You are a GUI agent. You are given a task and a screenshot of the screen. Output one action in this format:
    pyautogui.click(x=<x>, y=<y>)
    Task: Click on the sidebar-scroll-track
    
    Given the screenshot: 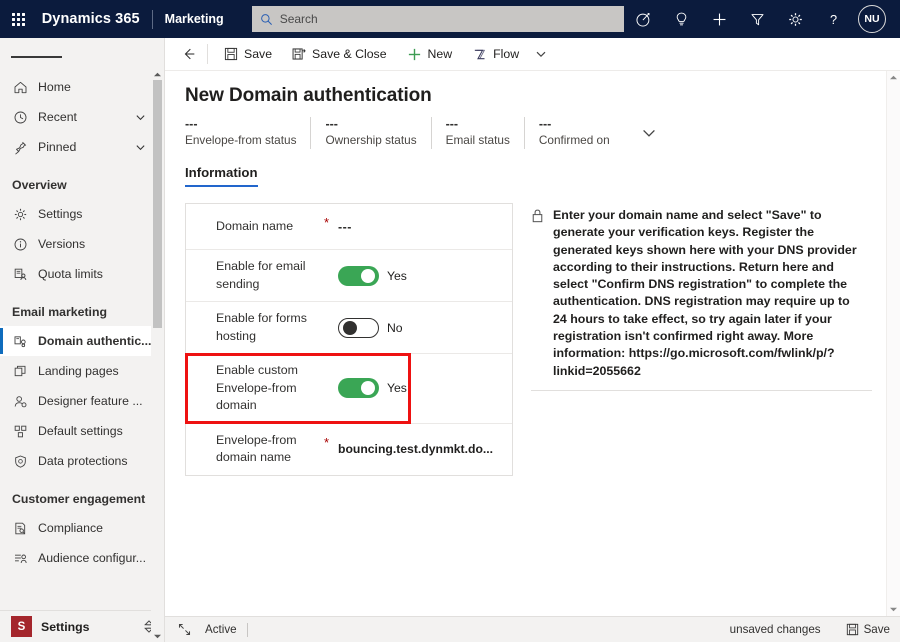 What is the action you would take?
    pyautogui.click(x=157, y=355)
    